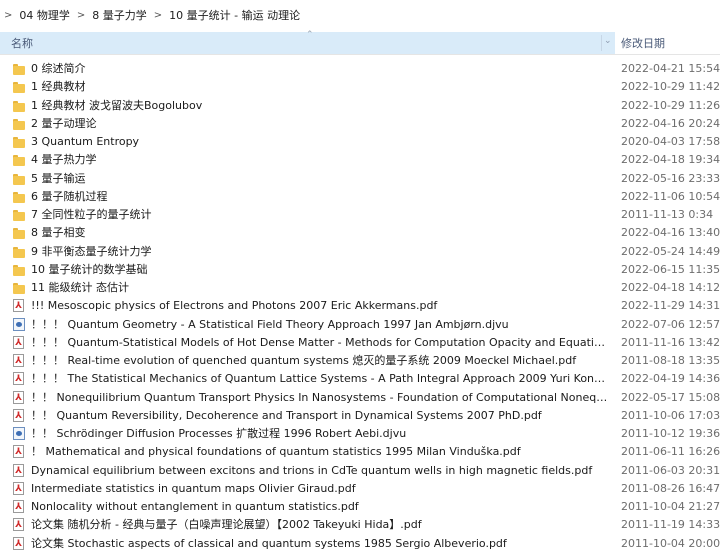 This screenshot has width=720, height=555. Describe the element at coordinates (360, 124) in the screenshot. I see `file-row: 2 量子动理论 2022-04-16 20:24` at that location.